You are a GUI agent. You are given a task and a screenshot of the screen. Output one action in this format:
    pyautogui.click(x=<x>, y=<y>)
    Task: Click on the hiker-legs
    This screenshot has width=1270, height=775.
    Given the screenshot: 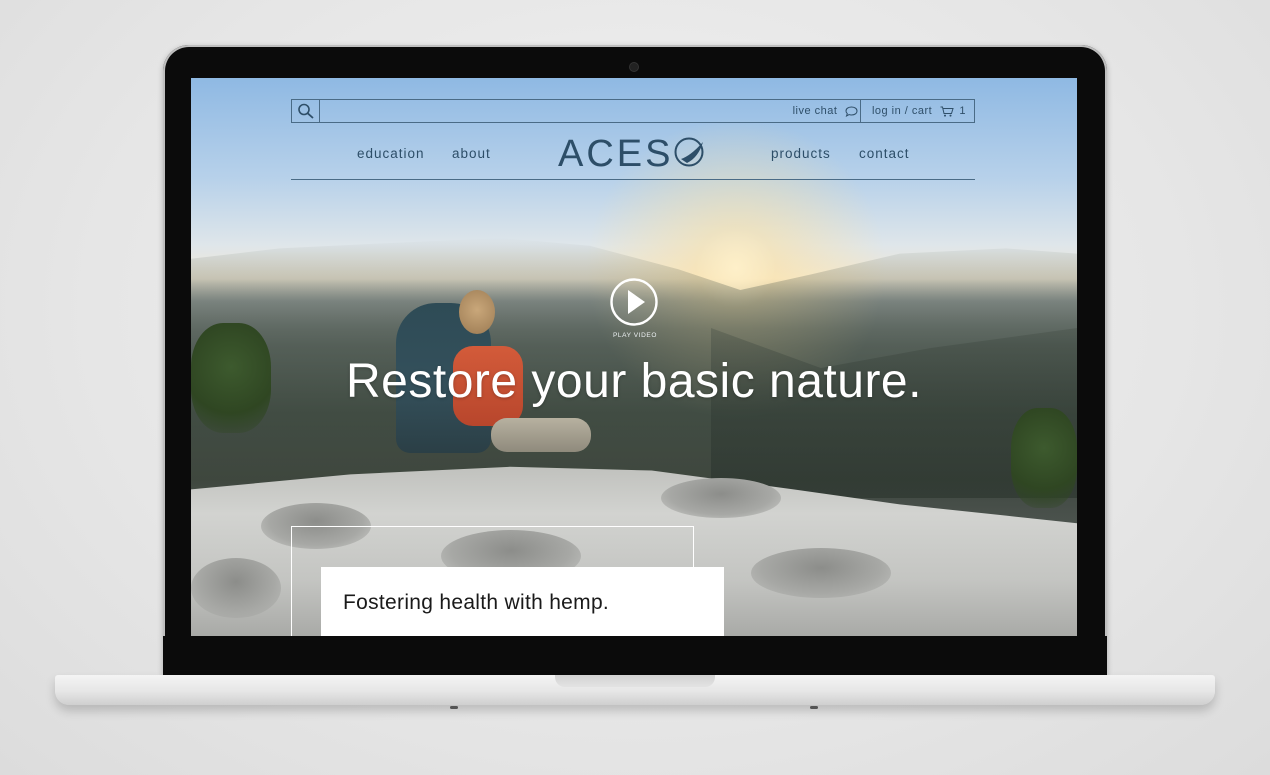 What is the action you would take?
    pyautogui.click(x=541, y=435)
    